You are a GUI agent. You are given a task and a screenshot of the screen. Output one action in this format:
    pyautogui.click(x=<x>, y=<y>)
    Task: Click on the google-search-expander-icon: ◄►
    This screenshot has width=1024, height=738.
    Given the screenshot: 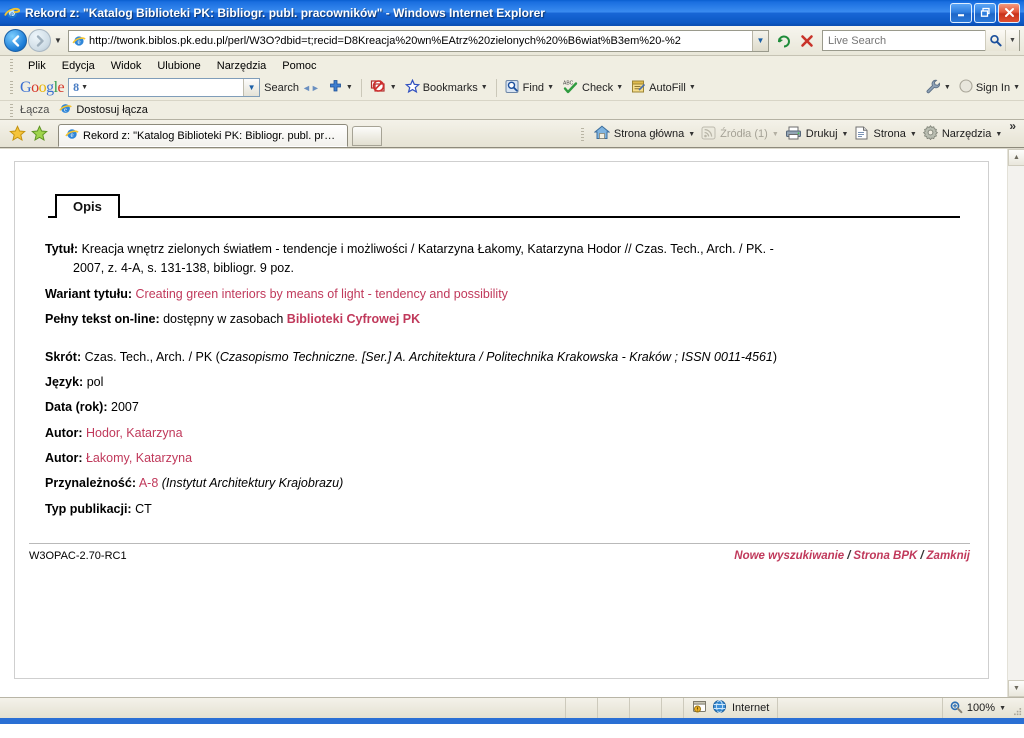 What is the action you would take?
    pyautogui.click(x=311, y=88)
    